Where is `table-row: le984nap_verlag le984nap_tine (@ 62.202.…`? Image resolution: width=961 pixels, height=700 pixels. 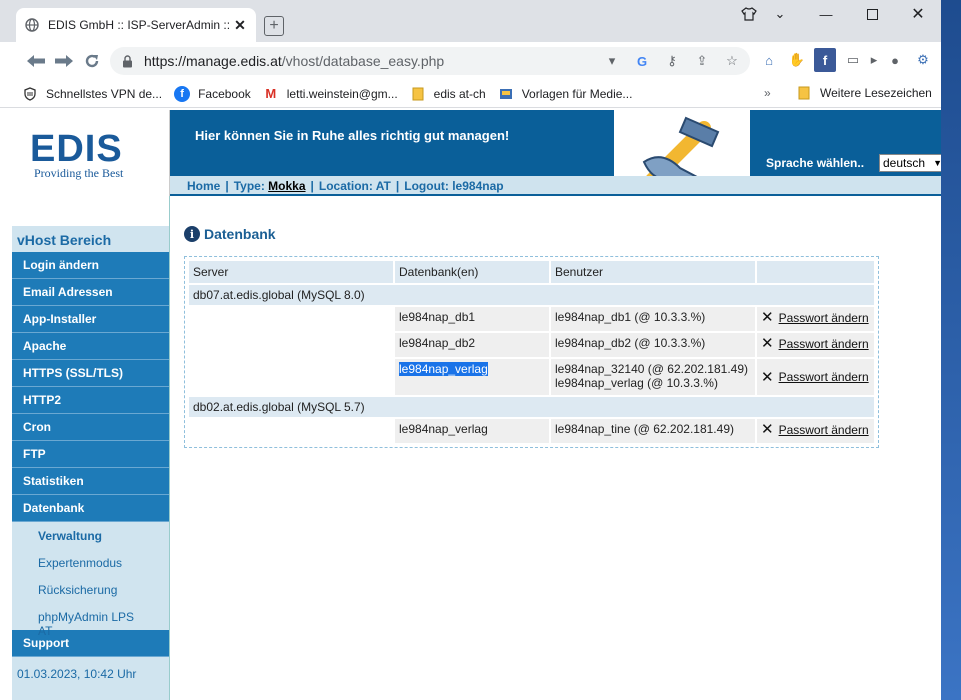
table-row: le984nap_verlag le984nap_tine (@ 62.202.… is located at coordinates (531, 431).